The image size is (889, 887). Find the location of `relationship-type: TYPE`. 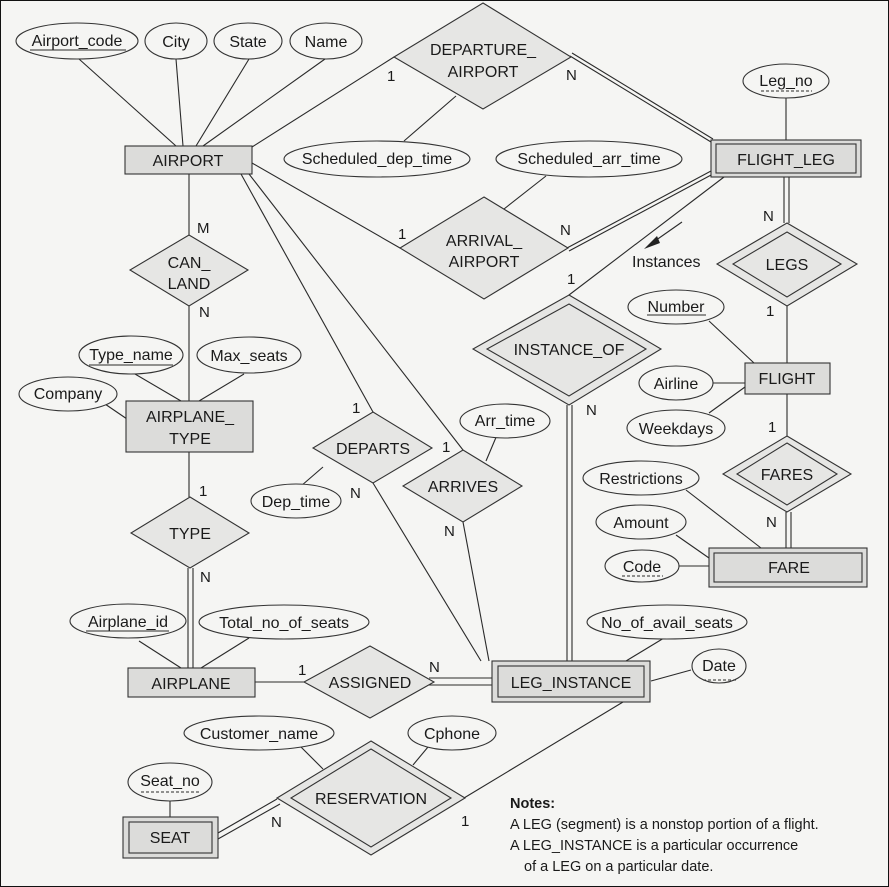

relationship-type: TYPE is located at coordinates (190, 532).